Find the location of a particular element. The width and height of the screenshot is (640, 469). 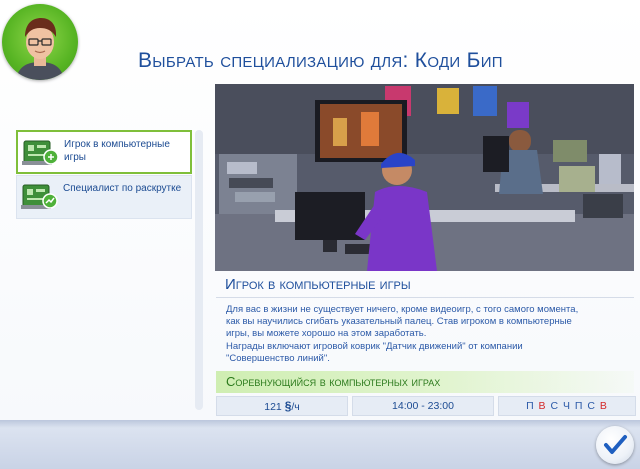

career-item-gamer: Игрок в компьютерные игры is located at coordinates (104, 152).